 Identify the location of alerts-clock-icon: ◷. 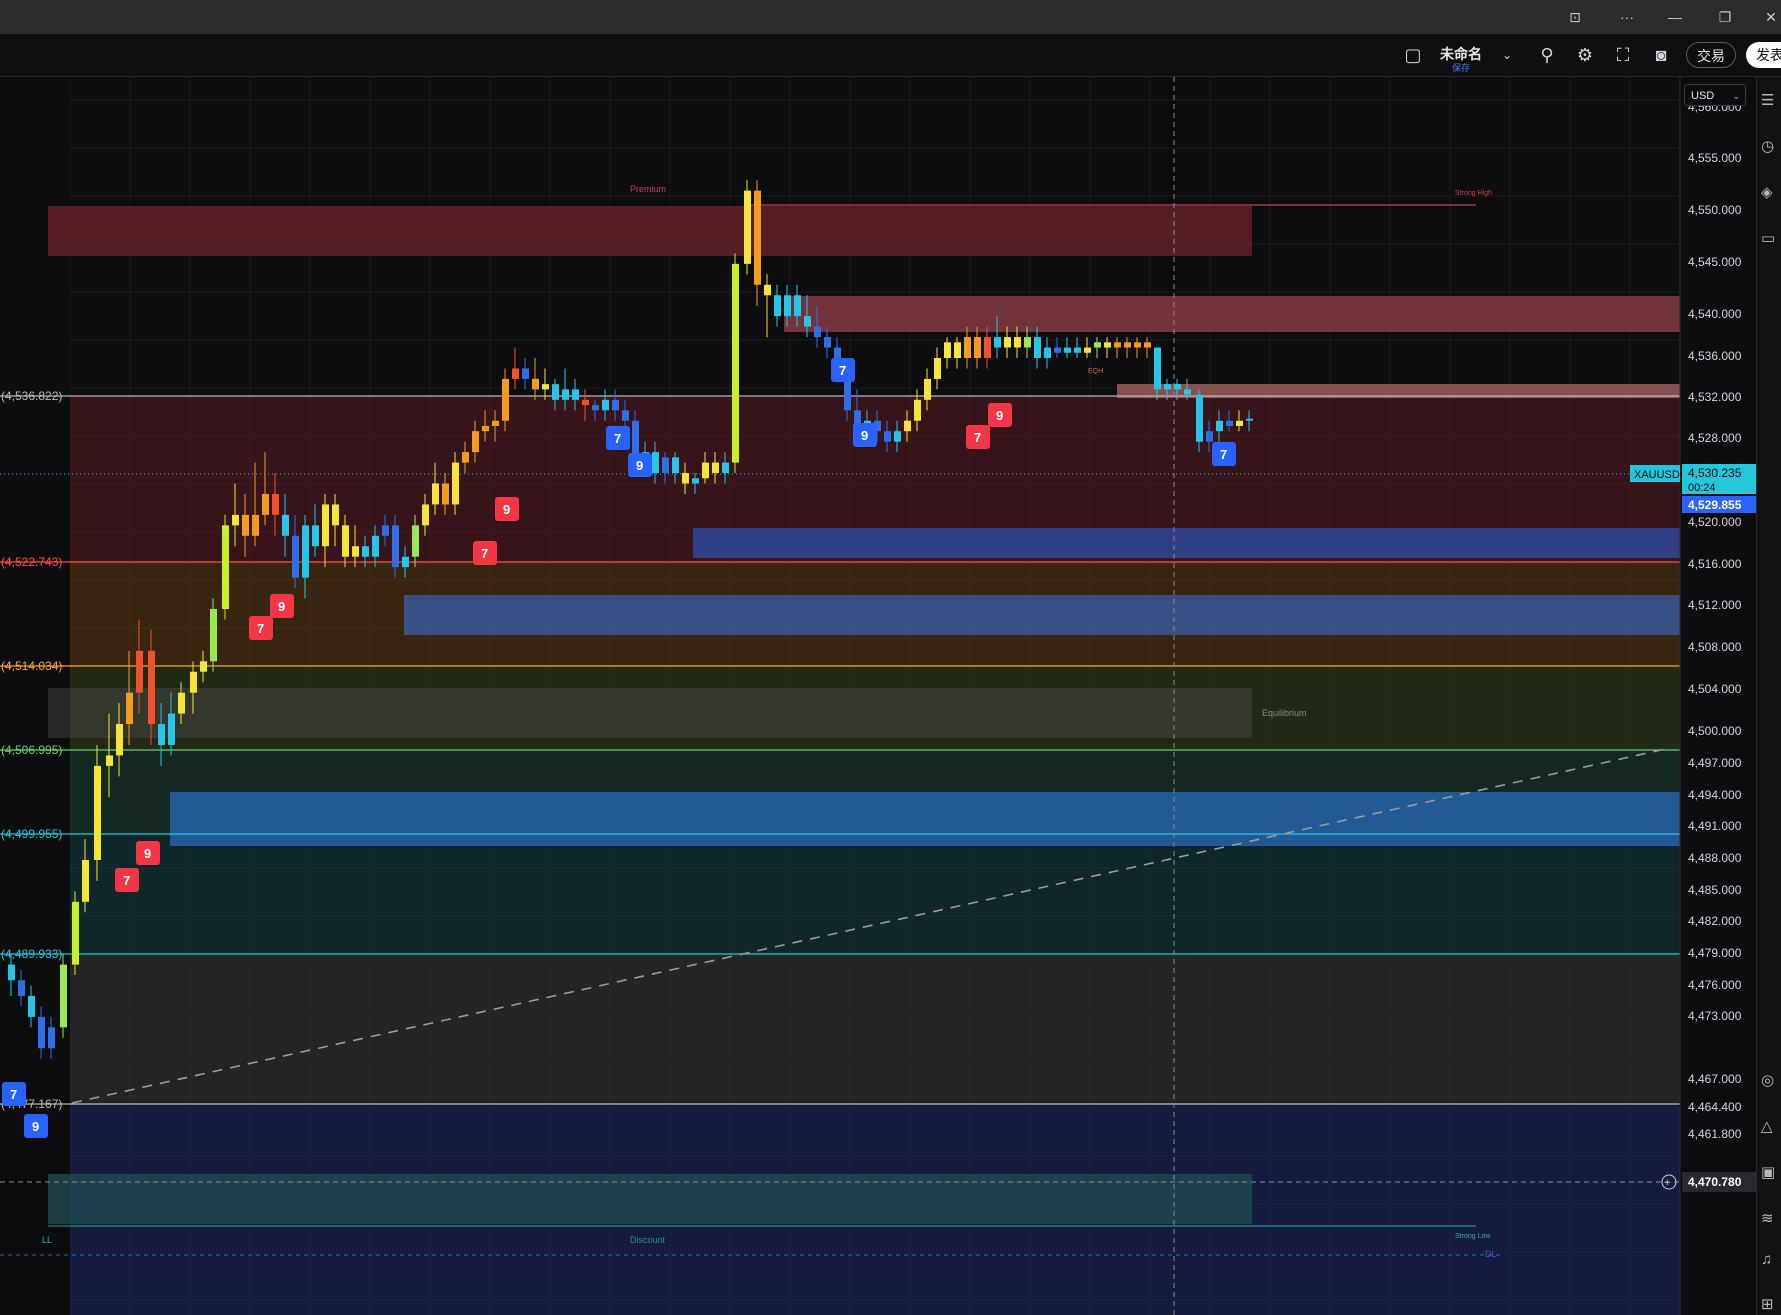
(1771, 147).